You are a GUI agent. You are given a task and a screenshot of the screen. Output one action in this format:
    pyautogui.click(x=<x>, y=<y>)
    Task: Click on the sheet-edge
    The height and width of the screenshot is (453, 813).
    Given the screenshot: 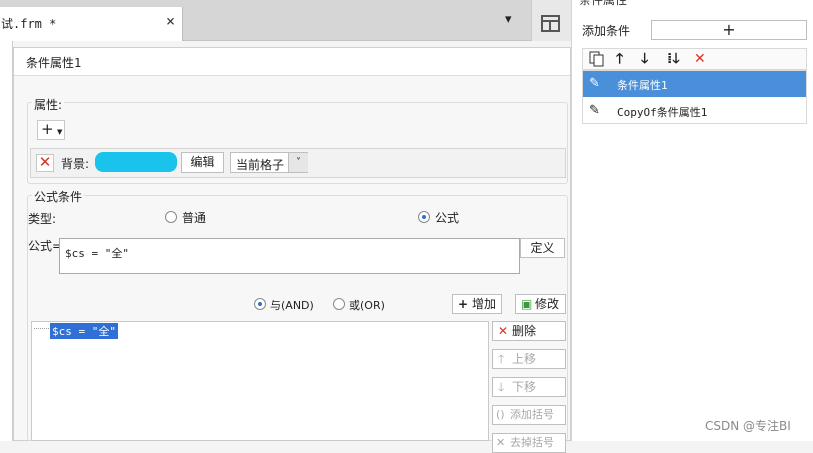 What is the action you would take?
    pyautogui.click(x=6, y=241)
    